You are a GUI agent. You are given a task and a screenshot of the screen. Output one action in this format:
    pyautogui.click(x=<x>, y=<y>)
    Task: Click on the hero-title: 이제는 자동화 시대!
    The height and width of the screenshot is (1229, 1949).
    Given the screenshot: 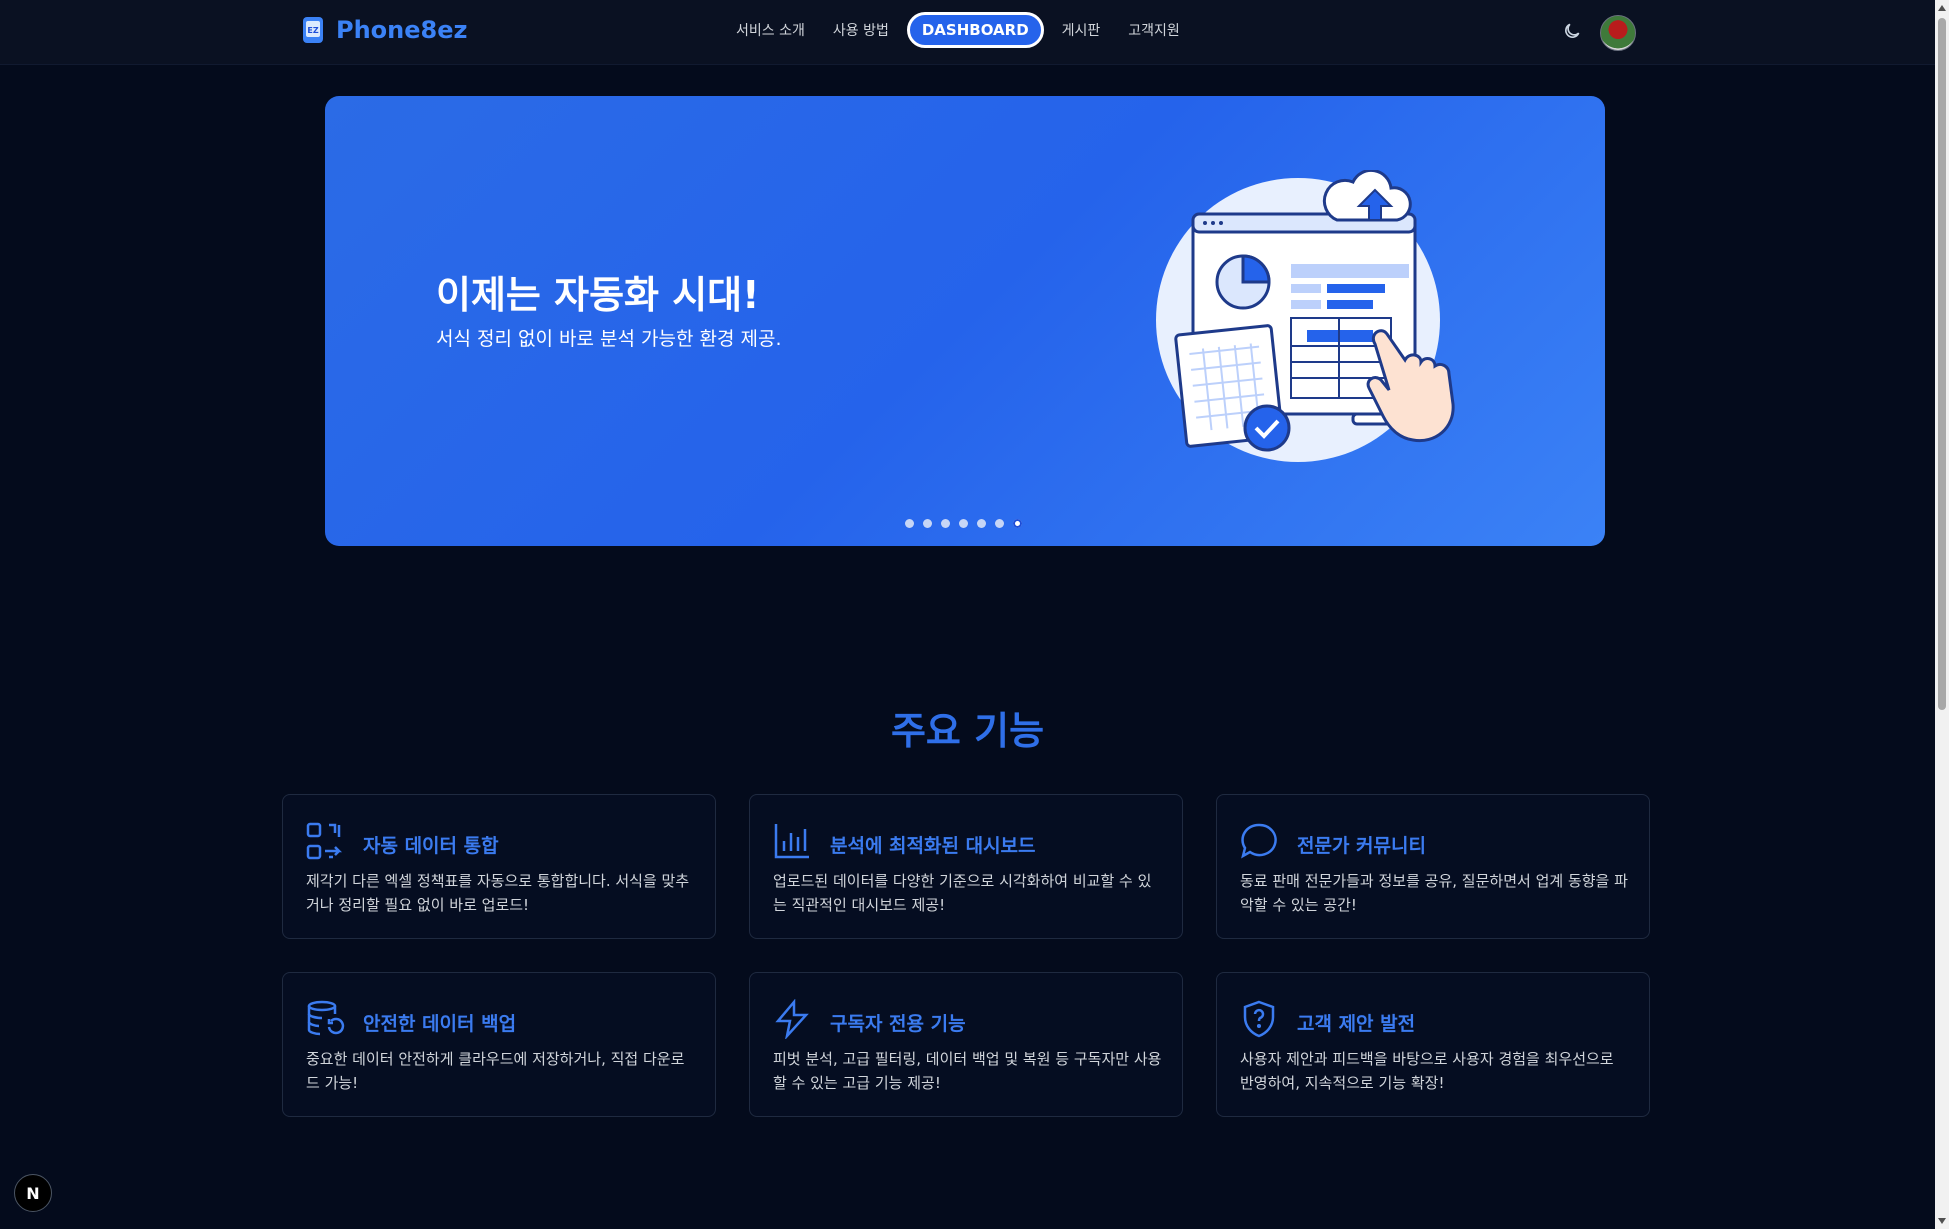 What is the action you would take?
    pyautogui.click(x=598, y=295)
    